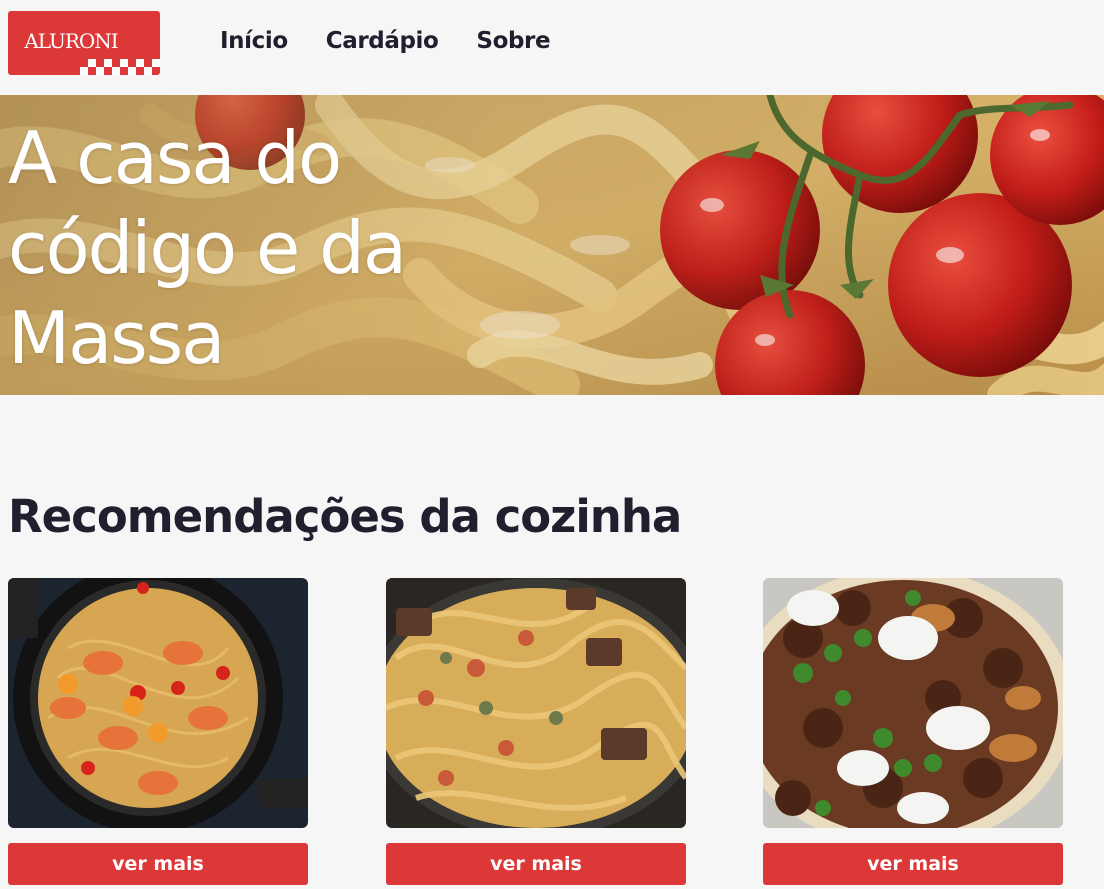  I want to click on recipe-image-fettuccine-beef, so click(536, 703).